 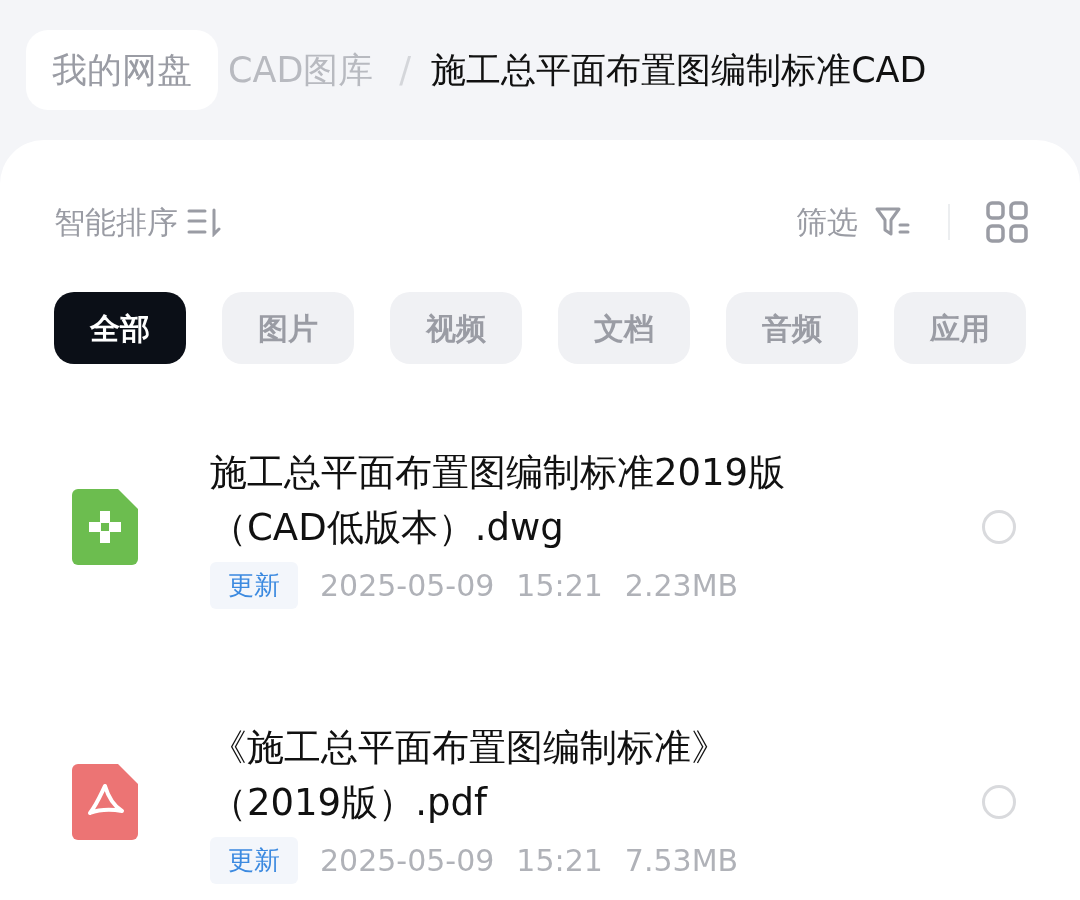 I want to click on cad-file-icon, so click(x=105, y=526).